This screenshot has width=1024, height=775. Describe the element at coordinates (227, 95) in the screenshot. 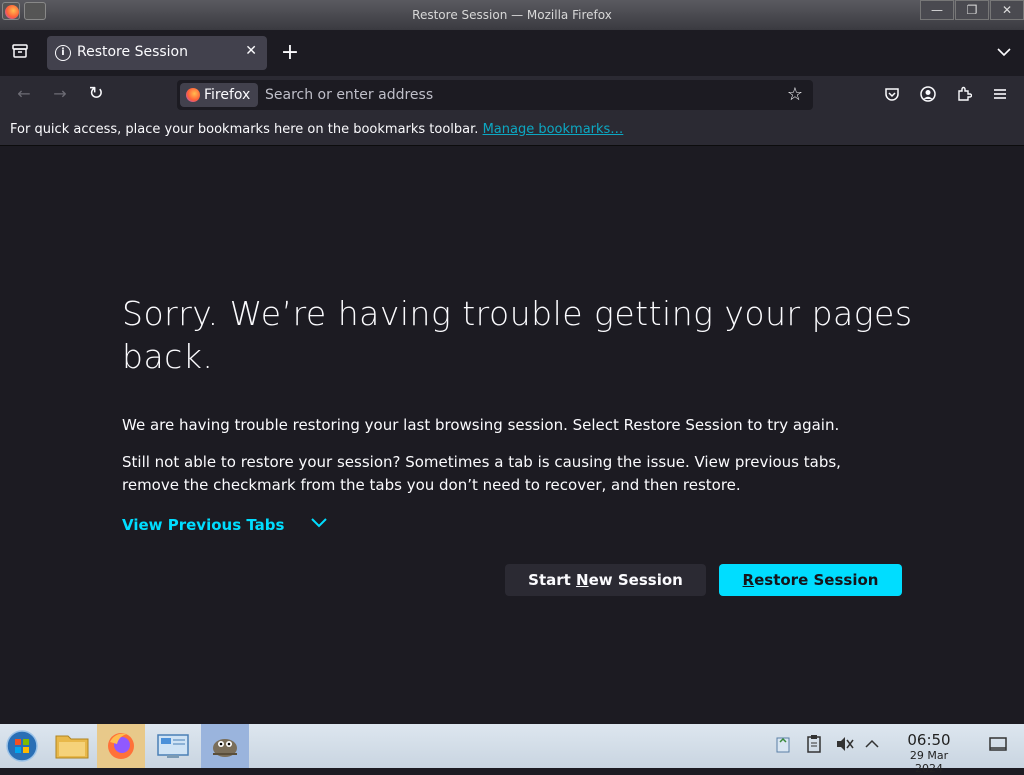

I see `identity-label: Firefox` at that location.